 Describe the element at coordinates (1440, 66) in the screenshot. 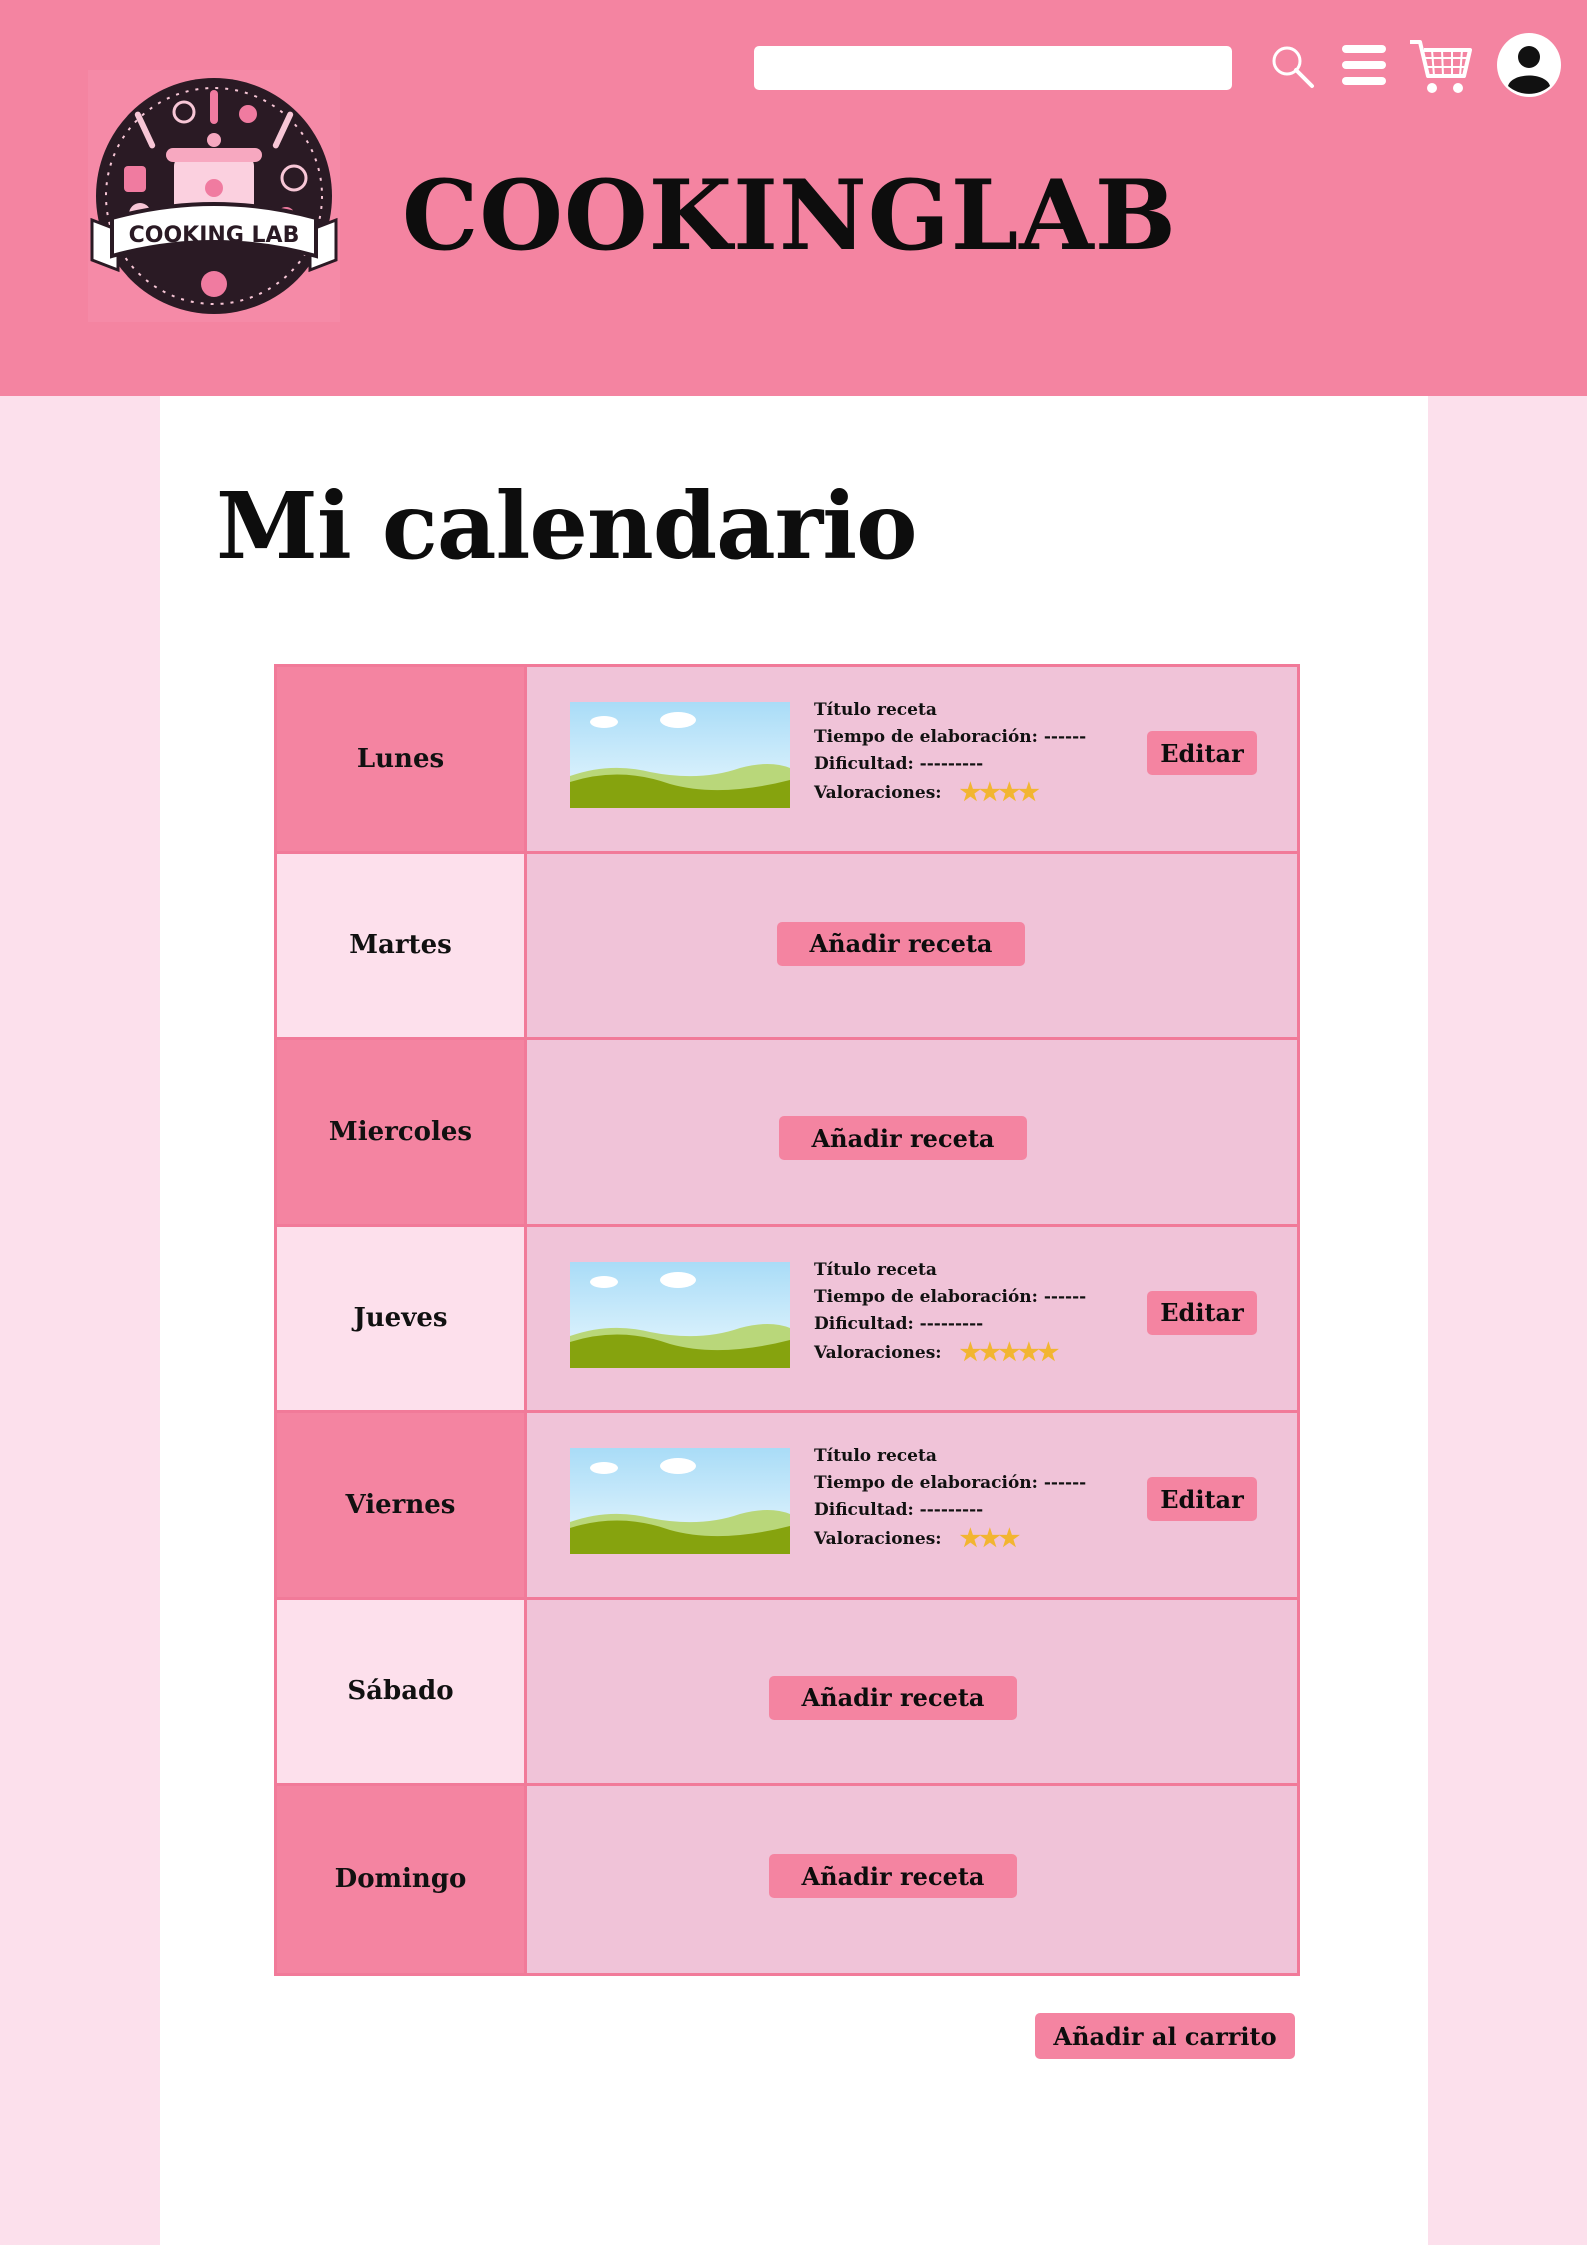

I see `cart-icon` at that location.